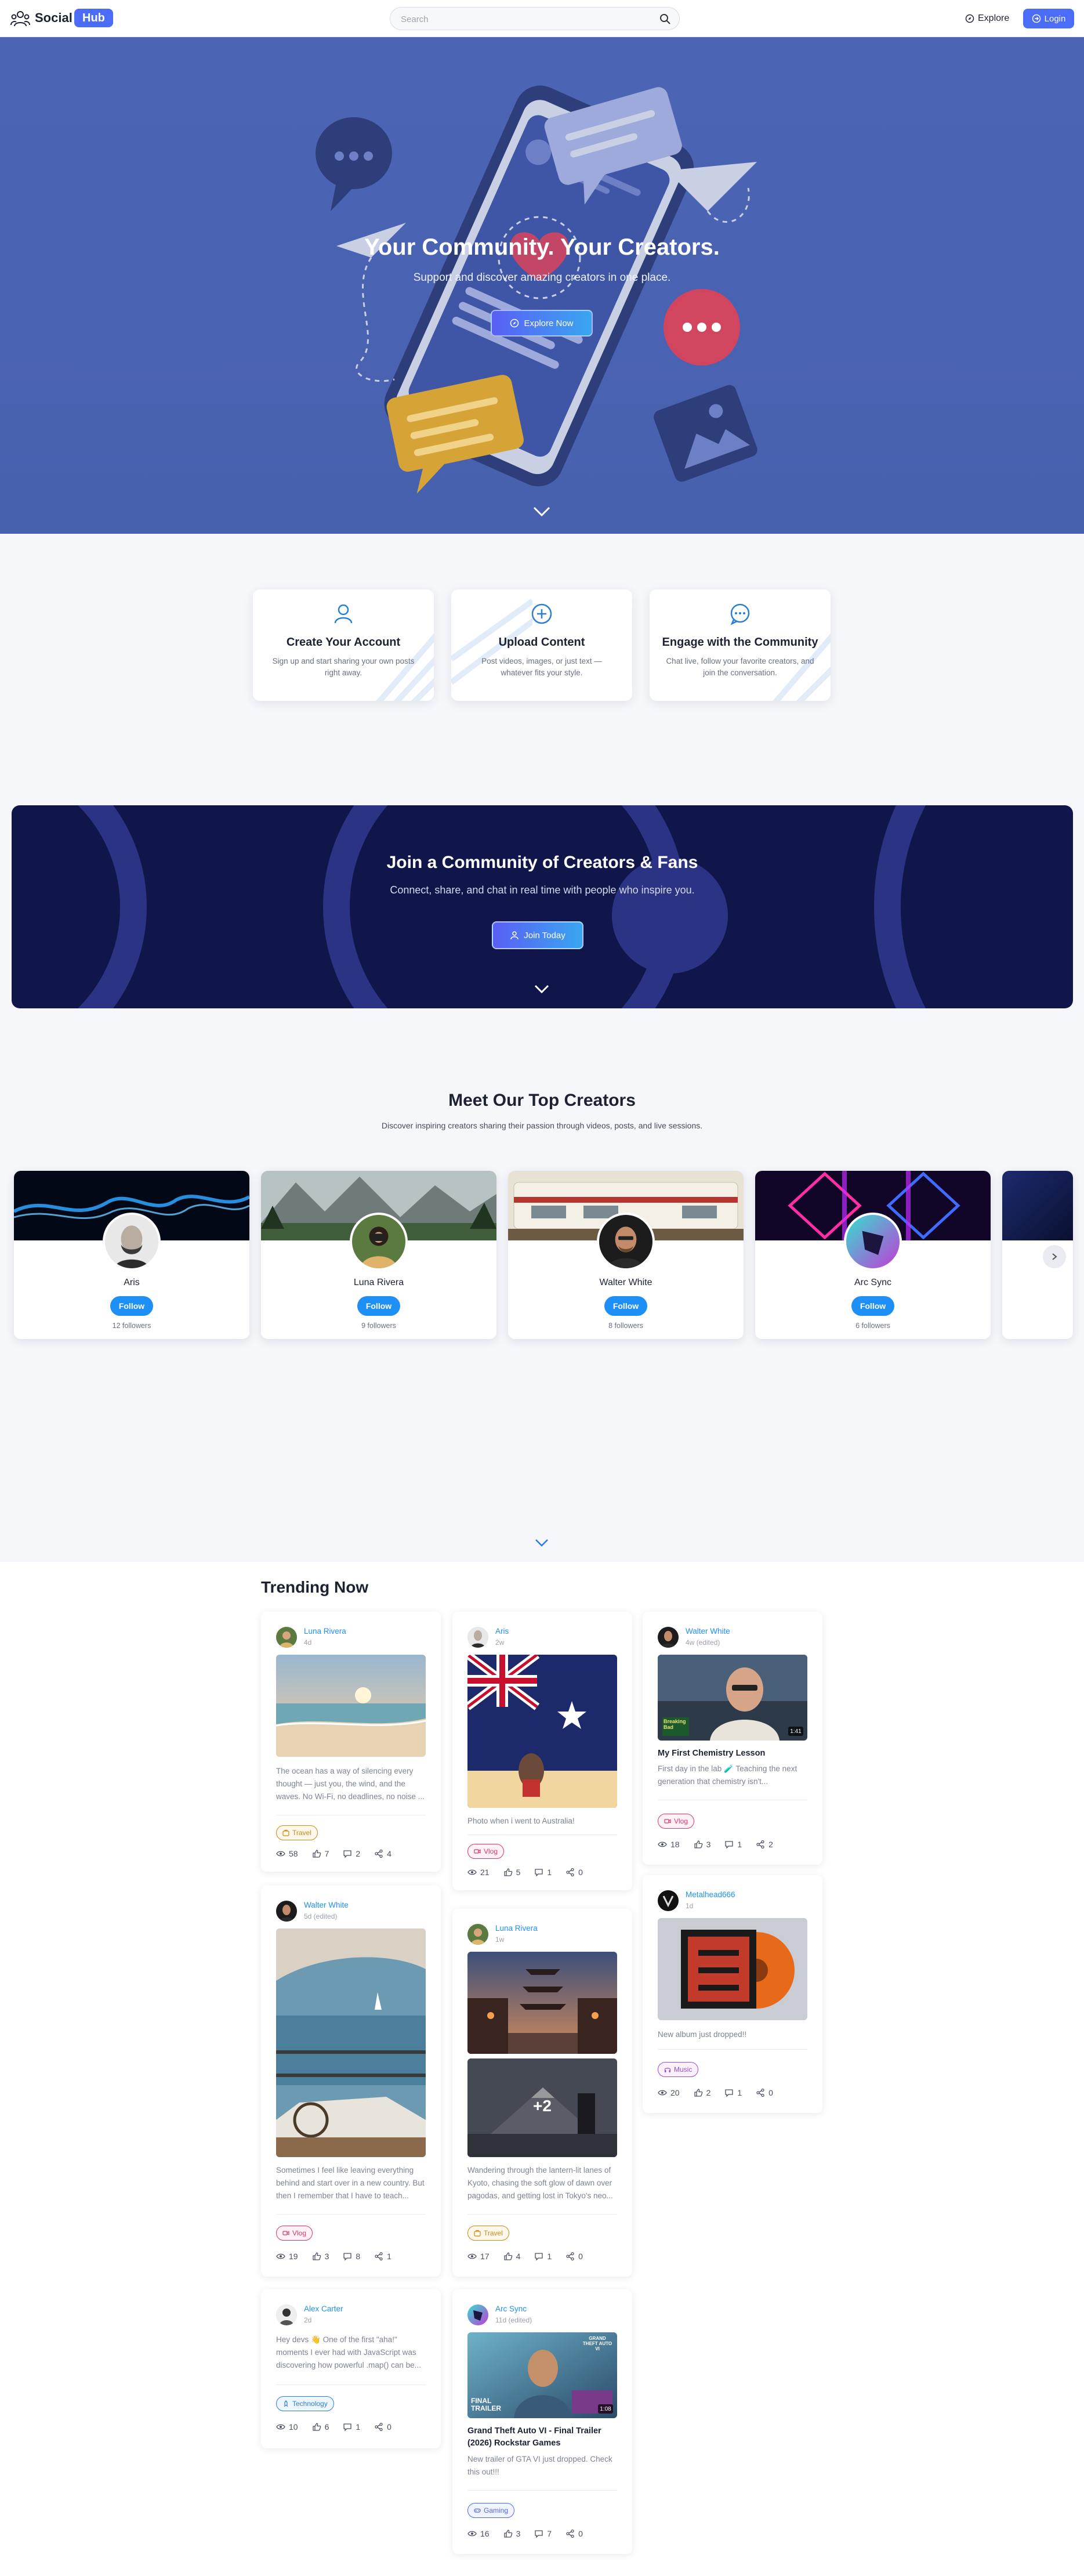  What do you see at coordinates (710, 1894) in the screenshot?
I see `post-author: Metalhead666` at bounding box center [710, 1894].